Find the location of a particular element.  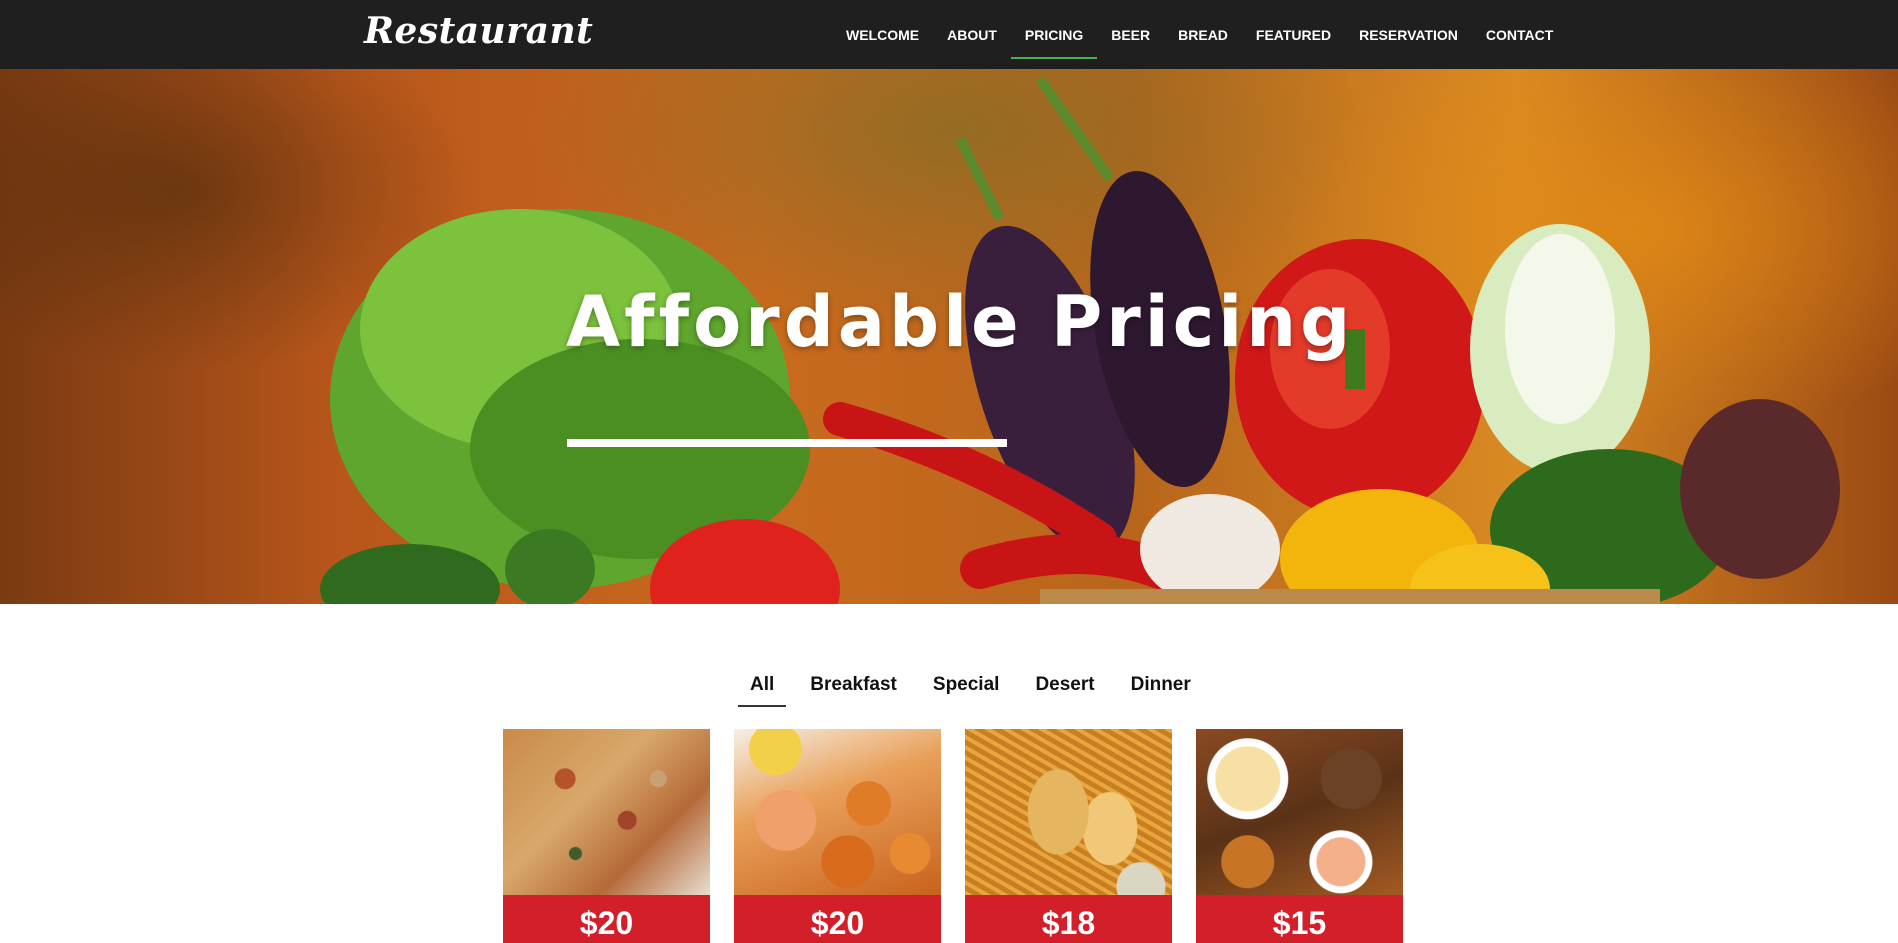

nav-item-about: ABOUT is located at coordinates (972, 34).